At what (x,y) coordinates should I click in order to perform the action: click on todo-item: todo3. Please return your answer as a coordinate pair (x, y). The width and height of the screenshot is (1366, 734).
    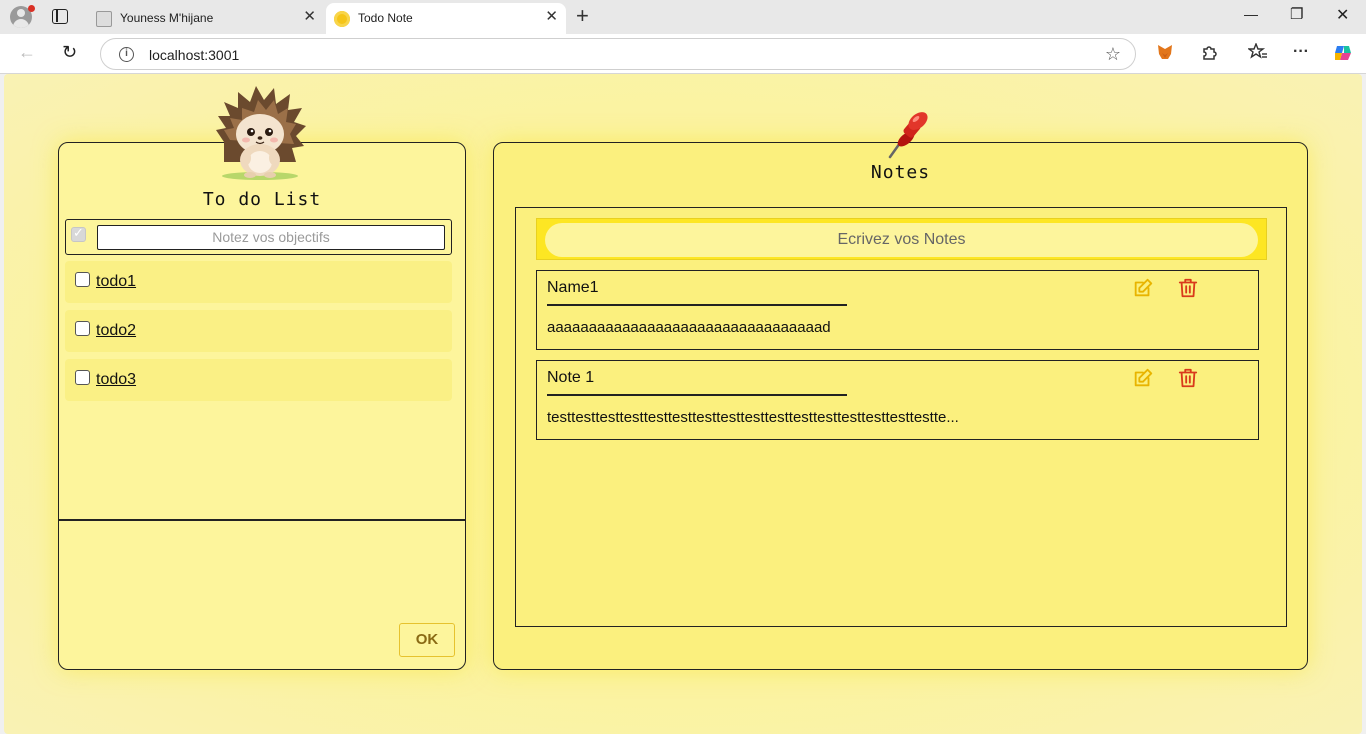
    Looking at the image, I should click on (258, 380).